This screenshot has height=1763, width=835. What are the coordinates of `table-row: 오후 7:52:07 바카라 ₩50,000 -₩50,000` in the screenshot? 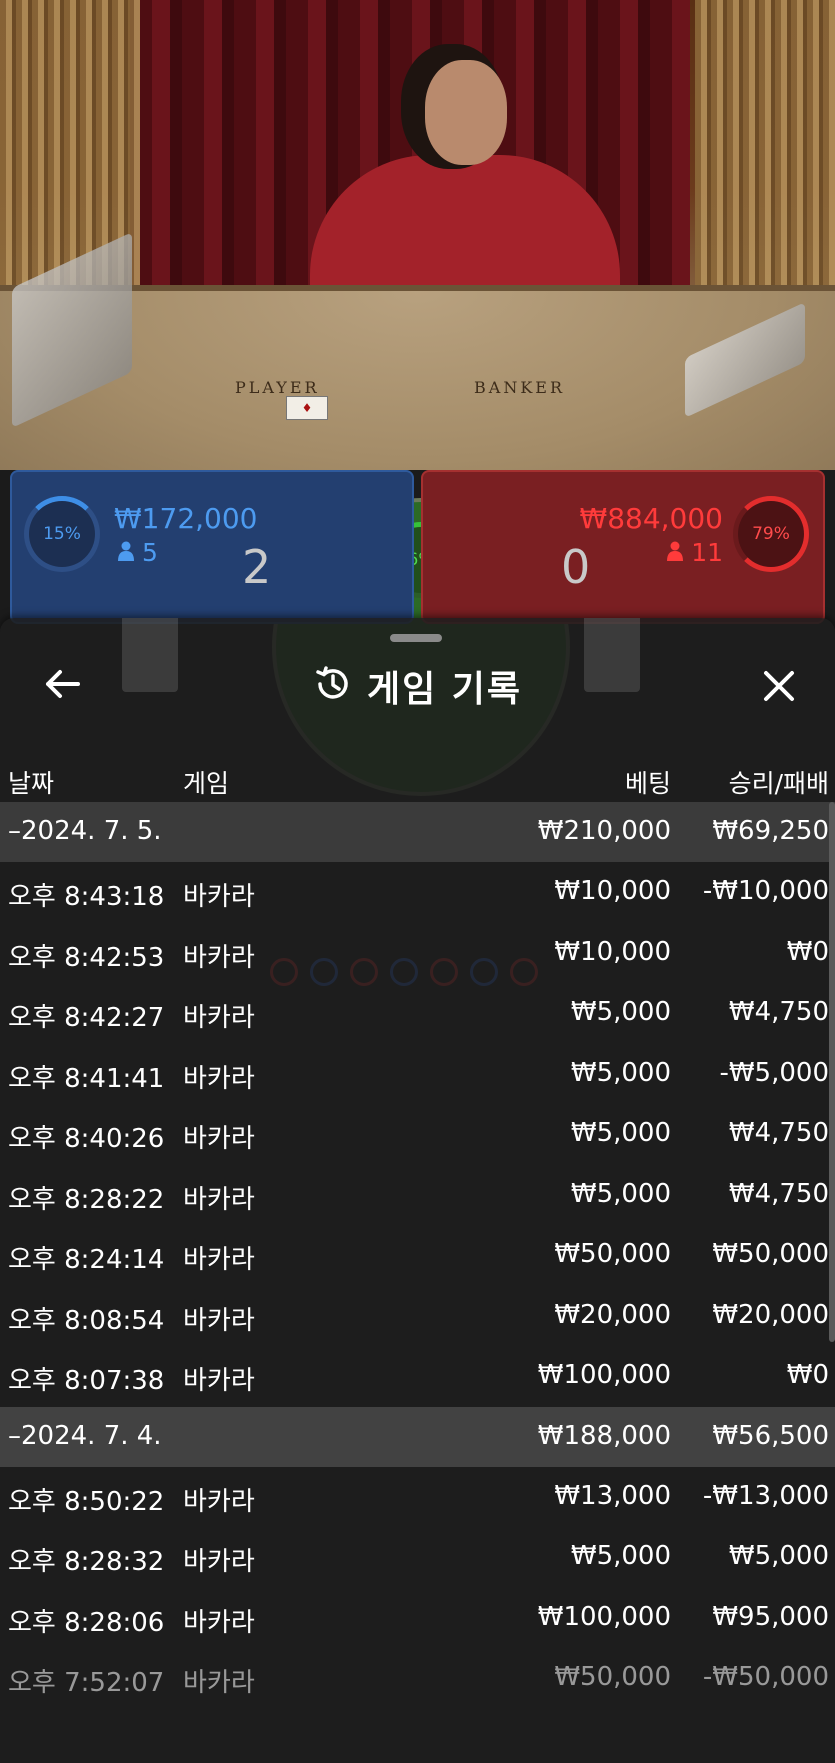 It's located at (417, 1678).